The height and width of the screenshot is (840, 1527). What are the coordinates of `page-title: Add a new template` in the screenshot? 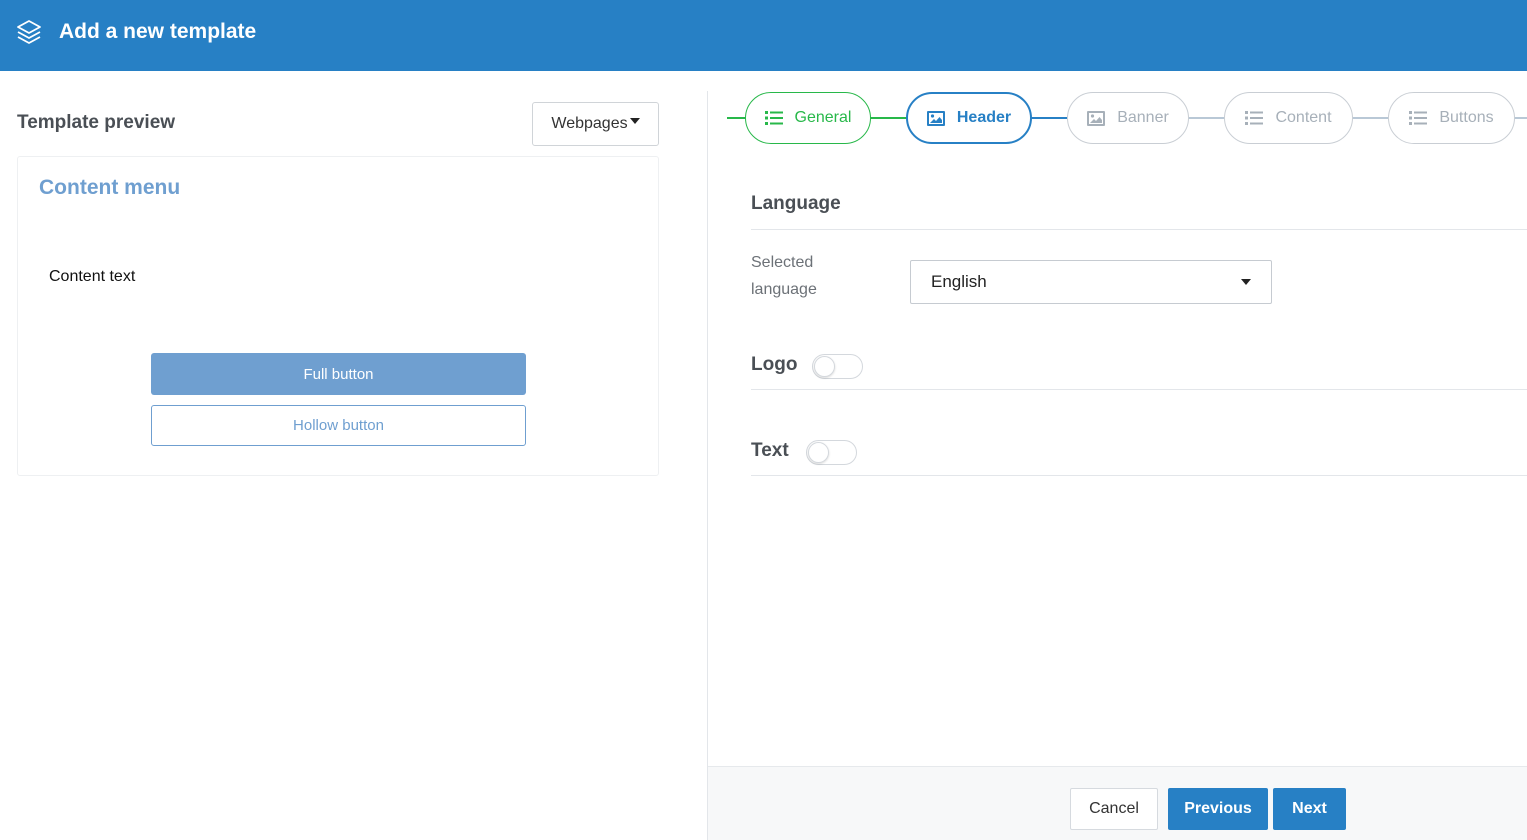 It's located at (158, 31).